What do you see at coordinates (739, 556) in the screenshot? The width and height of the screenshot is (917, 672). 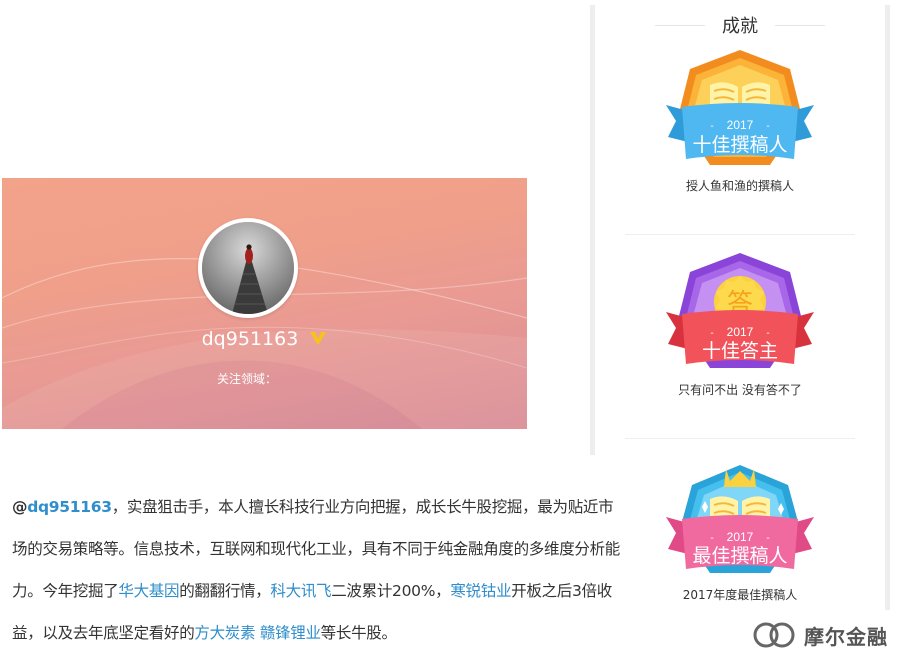 I see `badge-ribbon-text: 最佳撰稿人` at bounding box center [739, 556].